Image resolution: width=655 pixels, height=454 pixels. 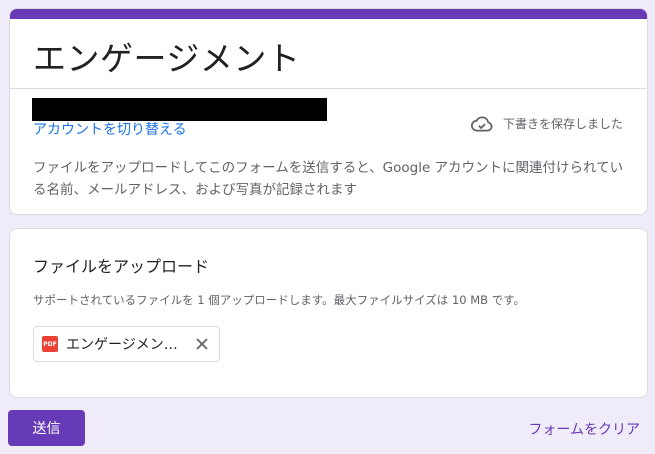 I want to click on cloud-done-icon, so click(x=481, y=124).